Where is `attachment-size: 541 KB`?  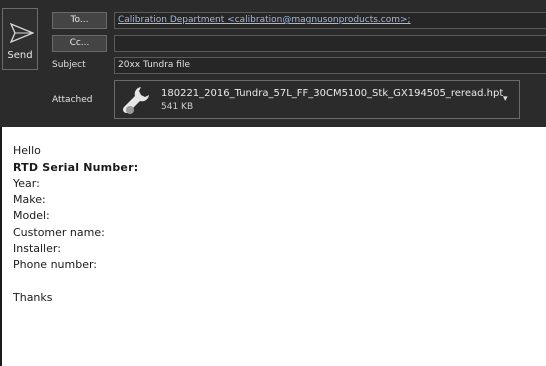
attachment-size: 541 KB is located at coordinates (177, 107).